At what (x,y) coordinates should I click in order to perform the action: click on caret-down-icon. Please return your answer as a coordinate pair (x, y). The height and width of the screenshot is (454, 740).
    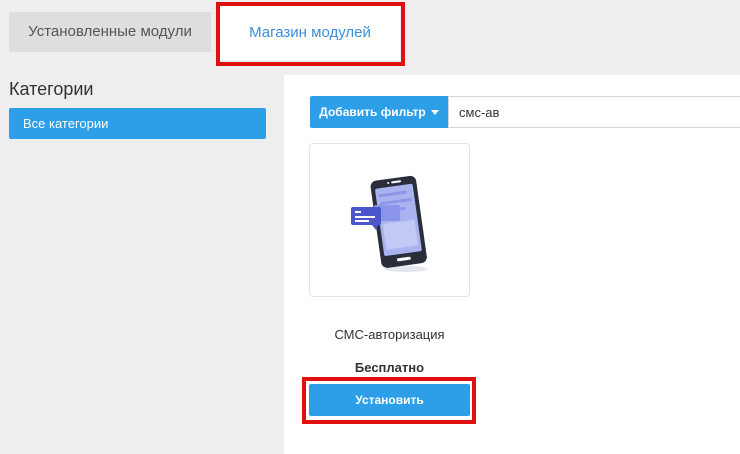
    Looking at the image, I should click on (434, 113).